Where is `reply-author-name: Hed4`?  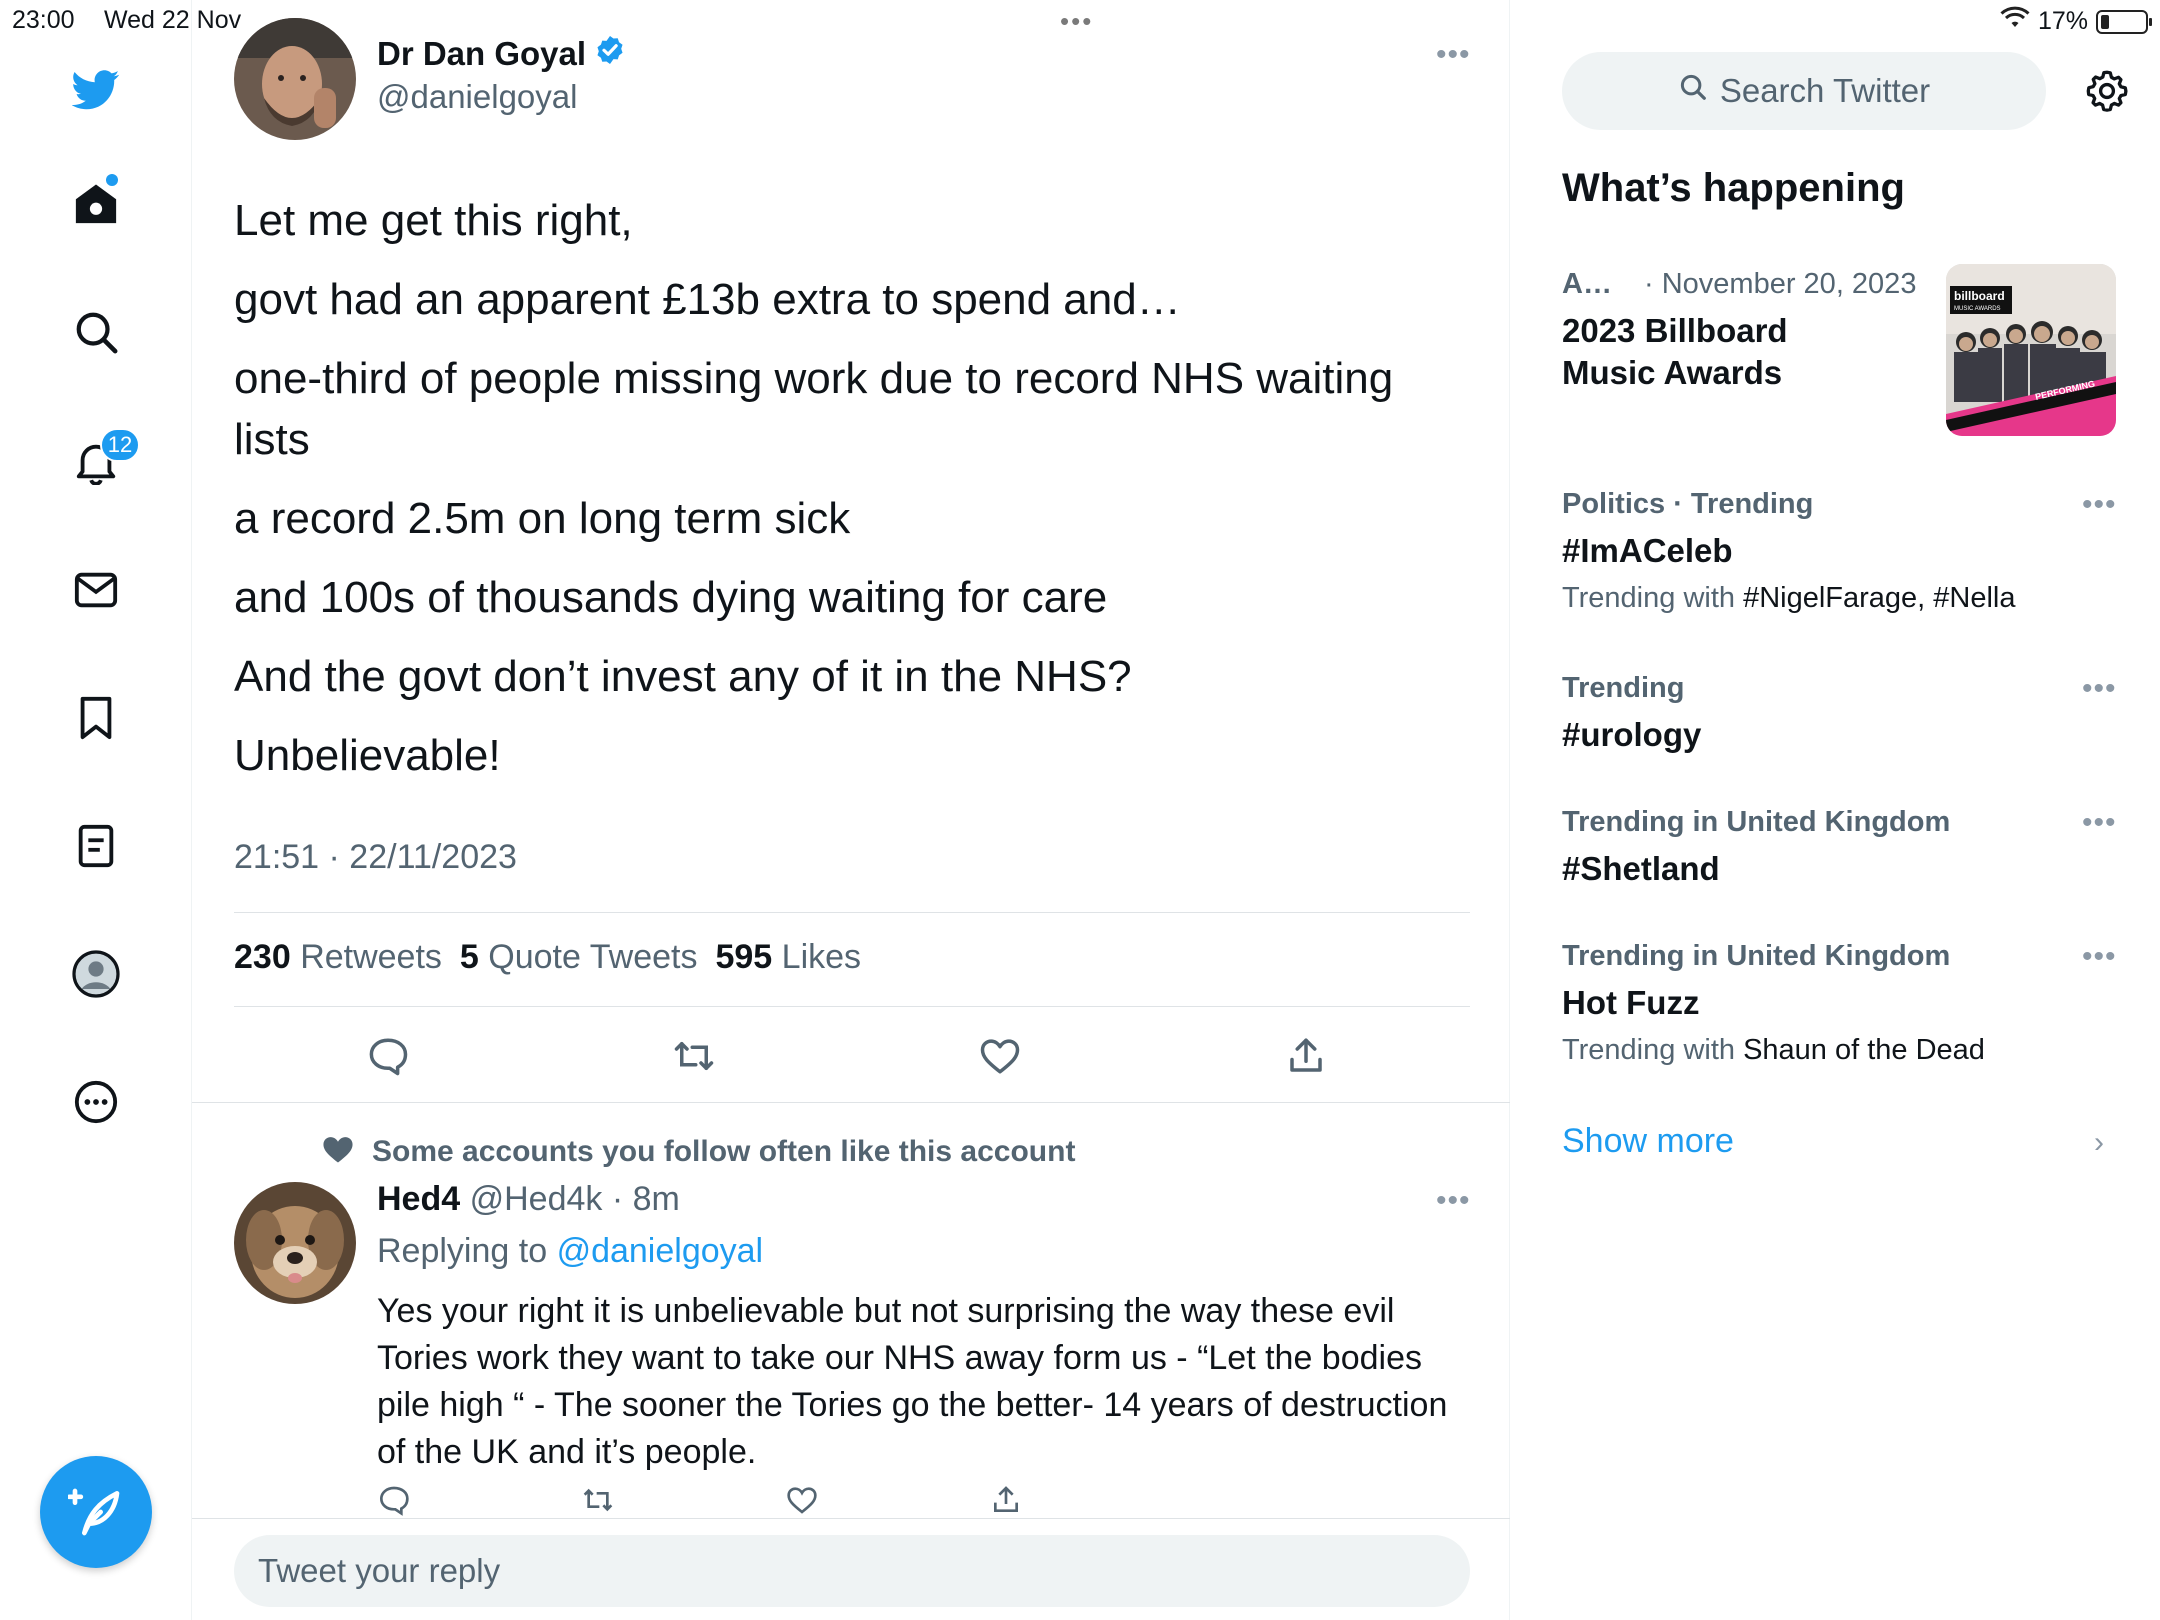
reply-author-name: Hed4 is located at coordinates (418, 1199).